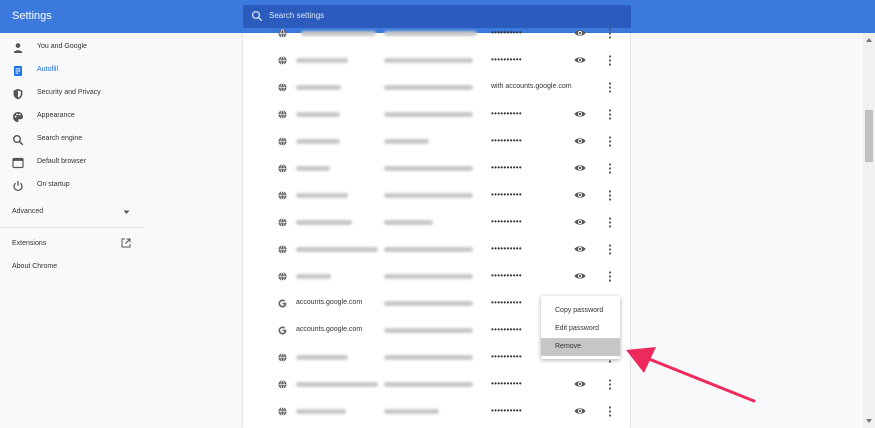 The image size is (875, 428). What do you see at coordinates (18, 140) in the screenshot?
I see `search-icon` at bounding box center [18, 140].